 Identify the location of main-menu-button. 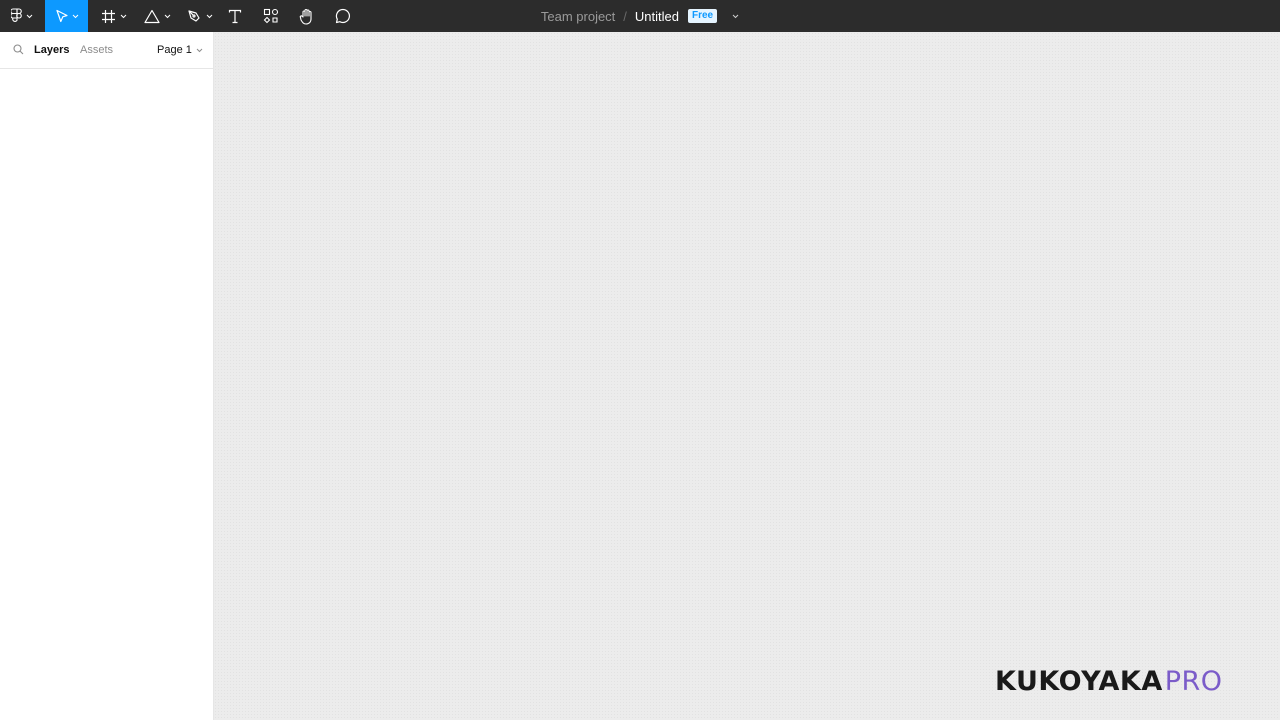
(22, 16).